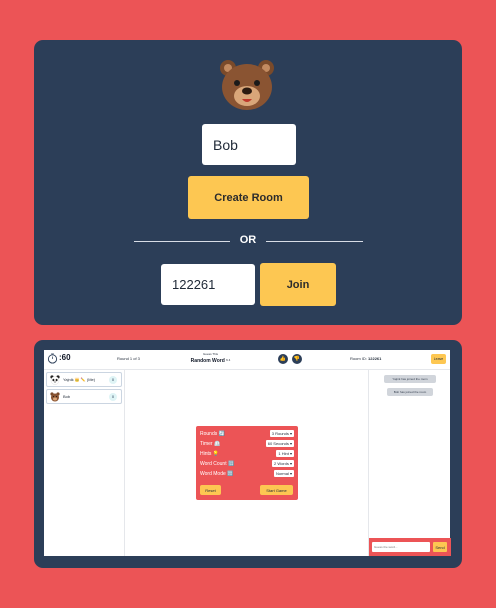 The image size is (496, 608). I want to click on room-id-label: Room ID:, so click(358, 358).